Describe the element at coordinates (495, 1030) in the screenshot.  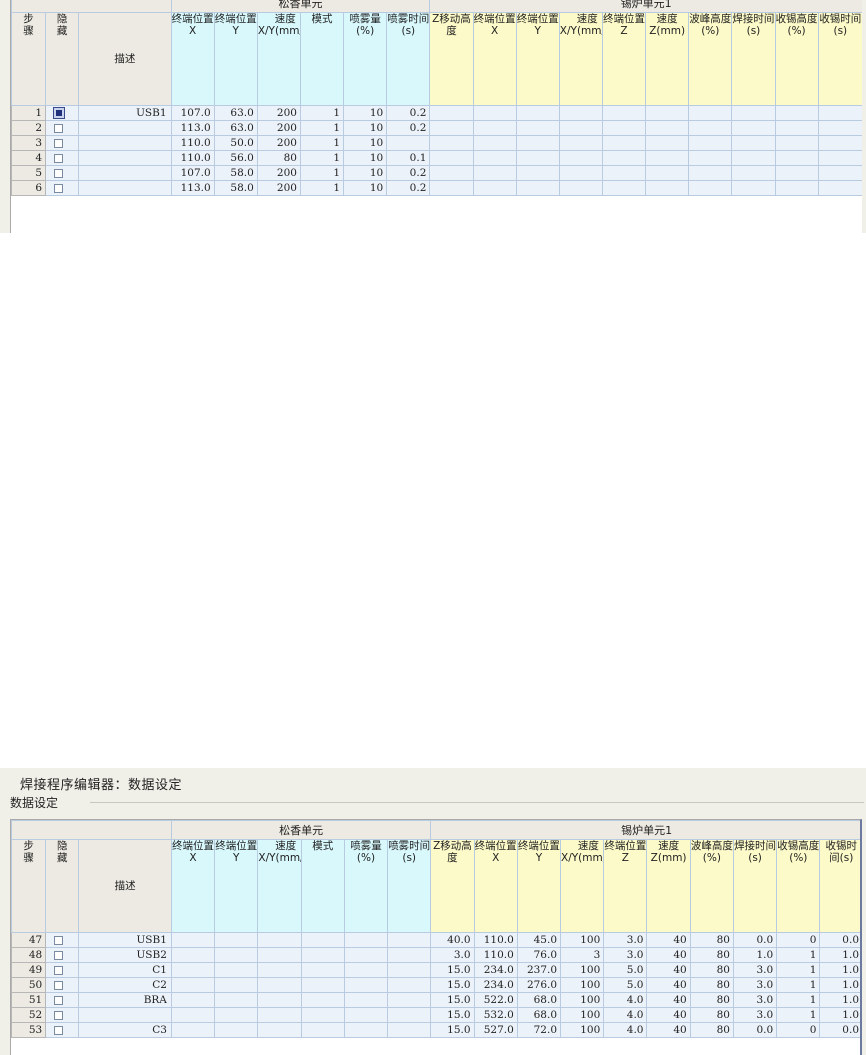
I see `value-cell: 527.0` at that location.